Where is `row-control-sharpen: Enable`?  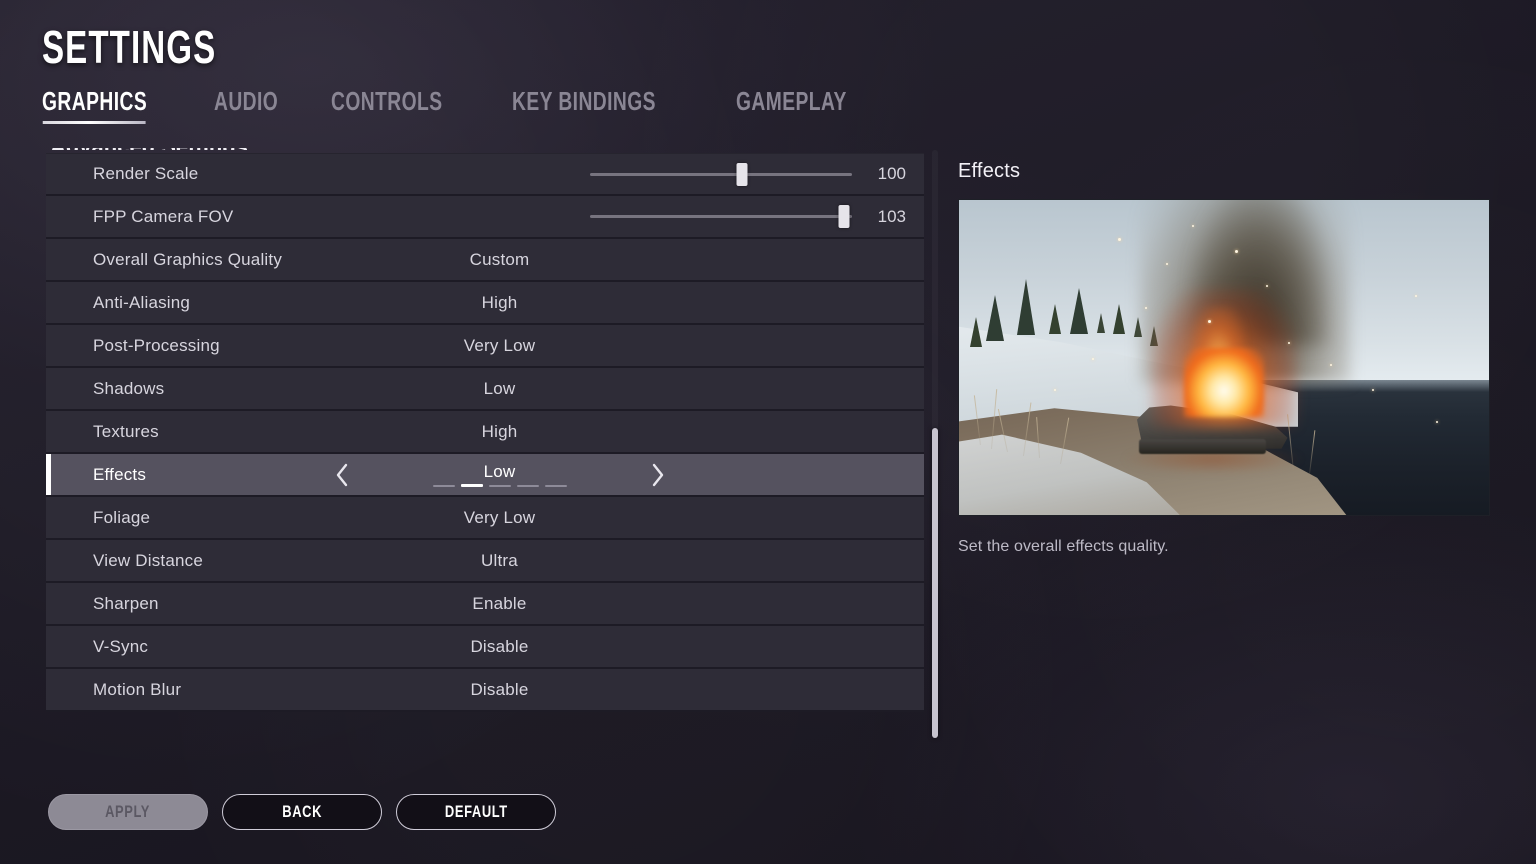 row-control-sharpen: Enable is located at coordinates (499, 603).